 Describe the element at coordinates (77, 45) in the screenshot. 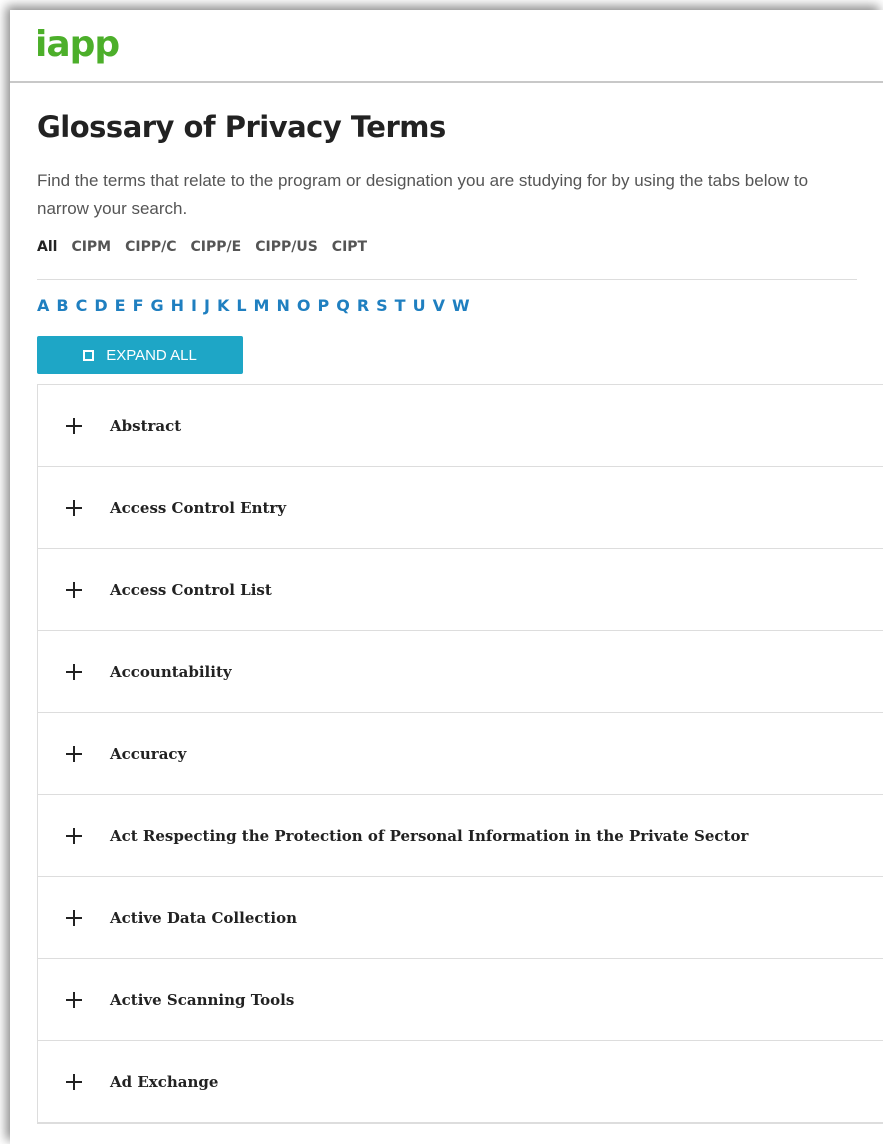

I see `iapp-logo: iapp` at that location.